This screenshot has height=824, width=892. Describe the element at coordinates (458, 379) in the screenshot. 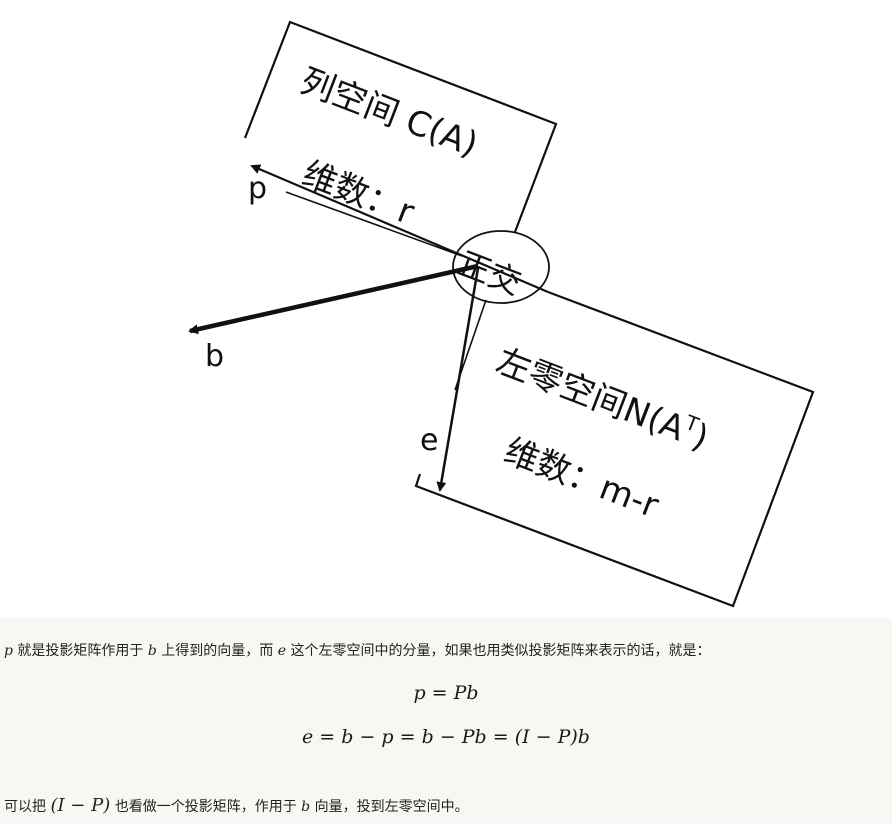

I see `vector-e-arrow` at that location.